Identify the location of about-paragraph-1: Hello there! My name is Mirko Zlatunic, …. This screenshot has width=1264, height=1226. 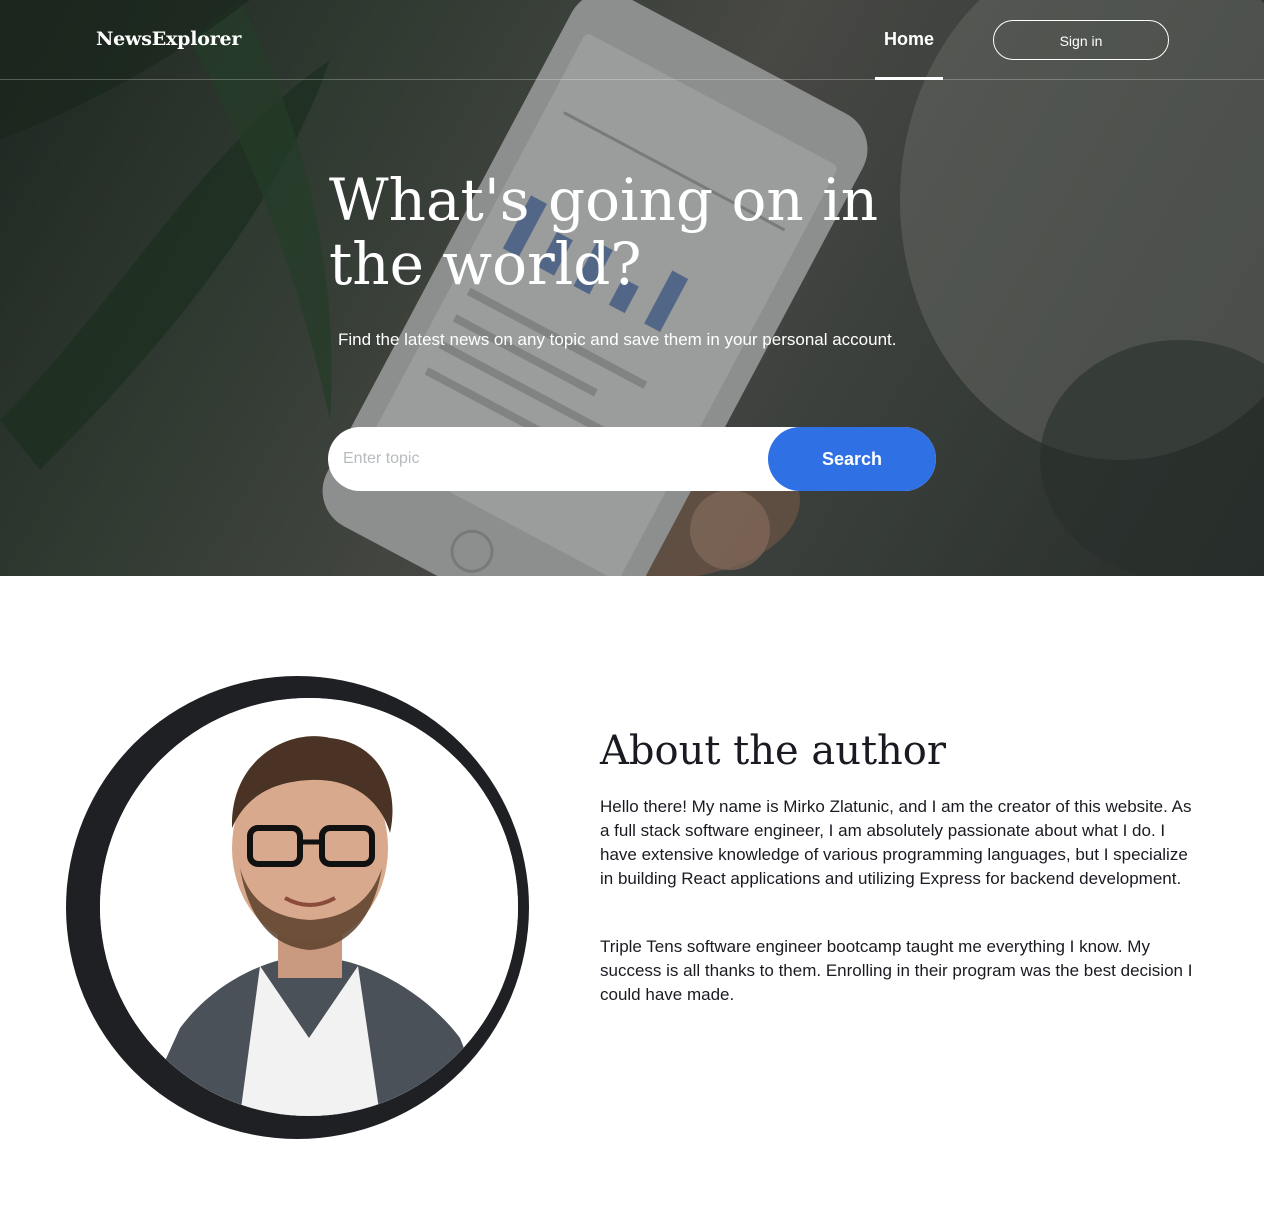
(896, 842).